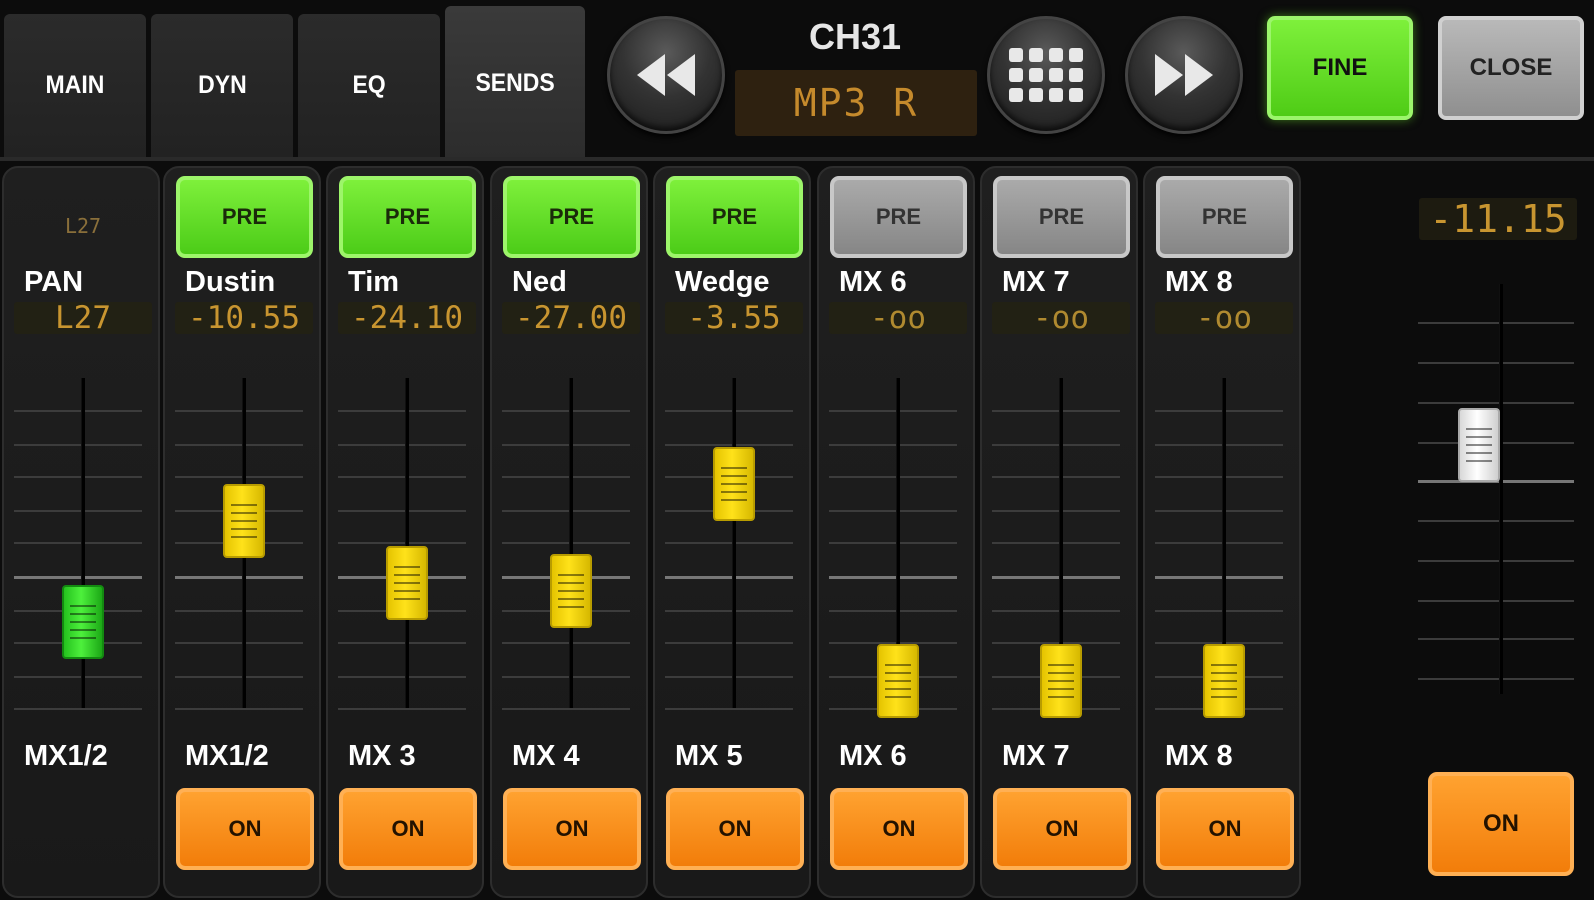  What do you see at coordinates (709, 756) in the screenshot?
I see `send-bus-label: MX 5` at bounding box center [709, 756].